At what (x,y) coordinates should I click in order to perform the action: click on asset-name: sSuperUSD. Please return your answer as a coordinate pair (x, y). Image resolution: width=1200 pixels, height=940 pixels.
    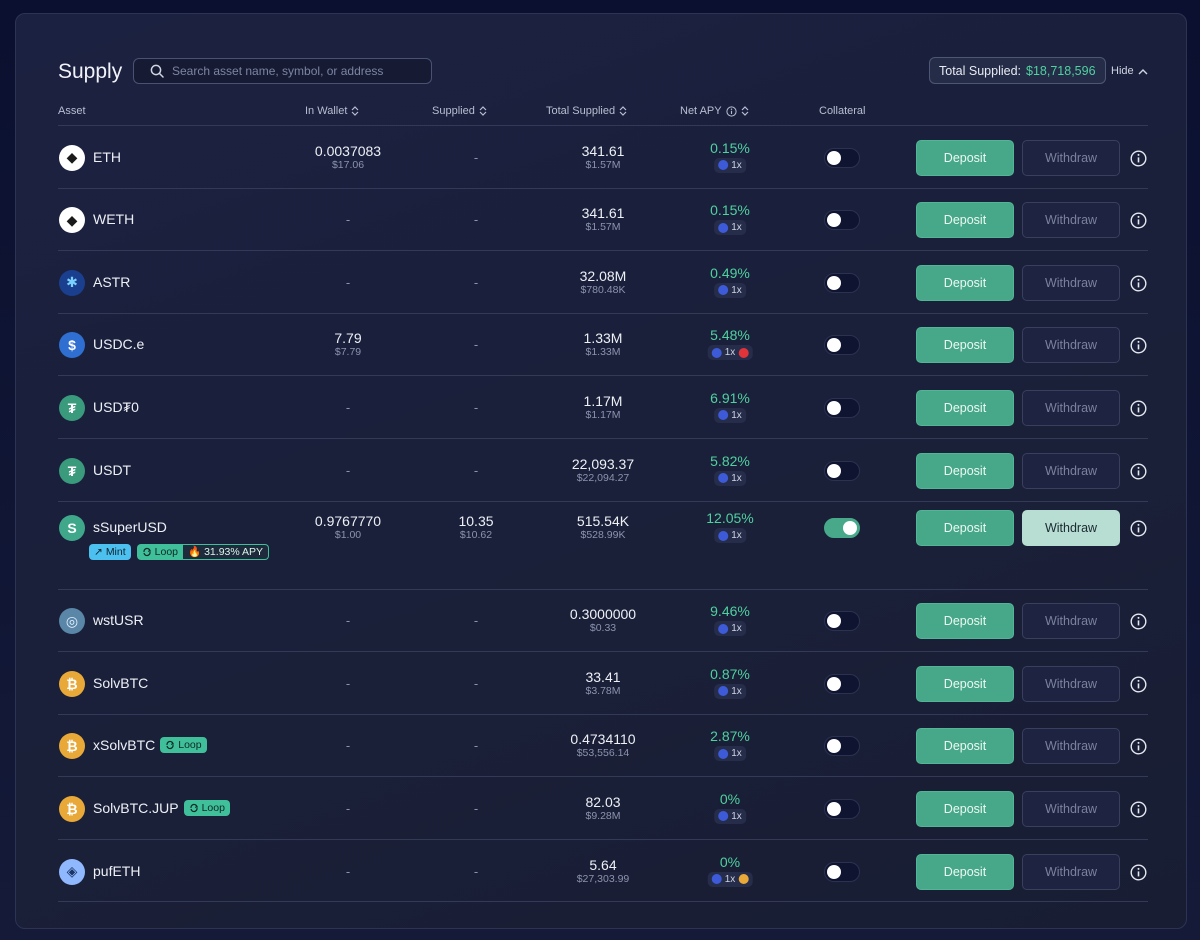
    Looking at the image, I should click on (130, 527).